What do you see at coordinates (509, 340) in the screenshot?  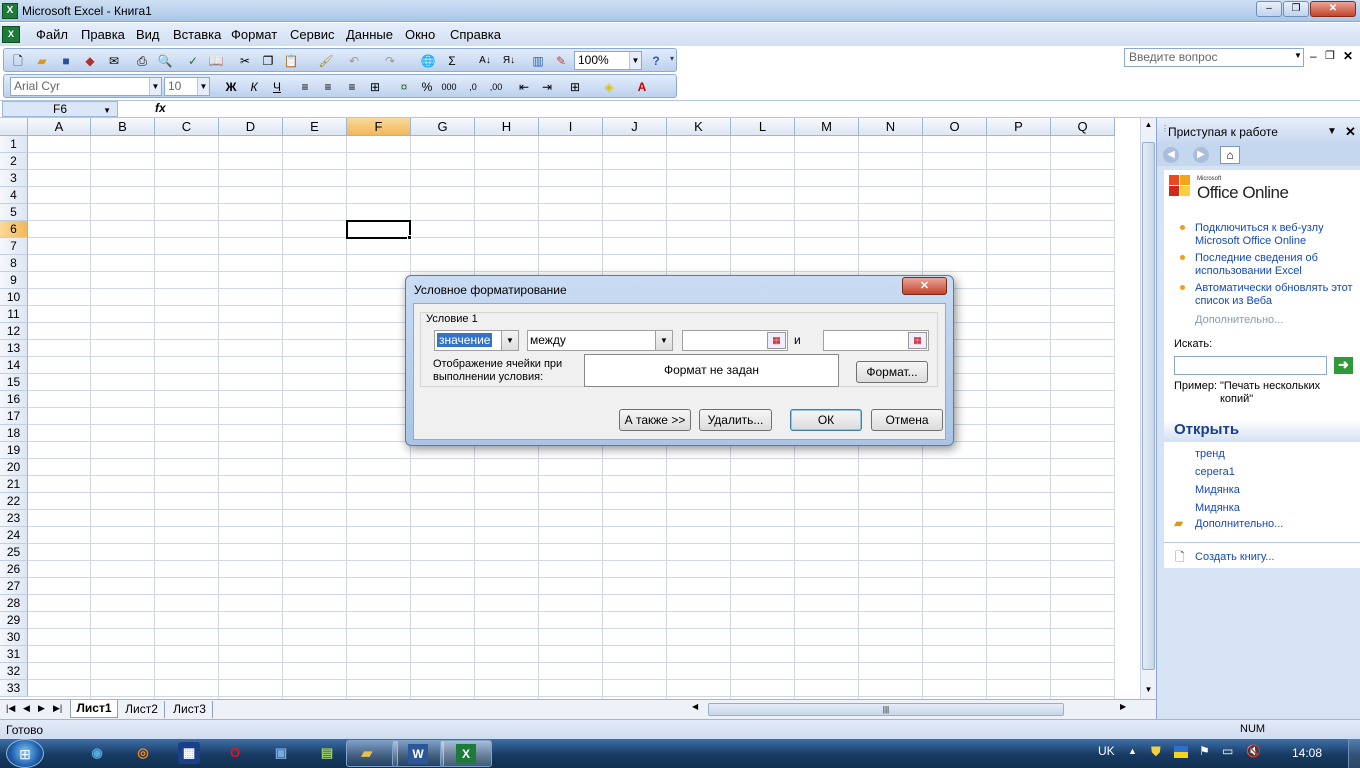 I see `condition-type-dropdown-icon: ▼` at bounding box center [509, 340].